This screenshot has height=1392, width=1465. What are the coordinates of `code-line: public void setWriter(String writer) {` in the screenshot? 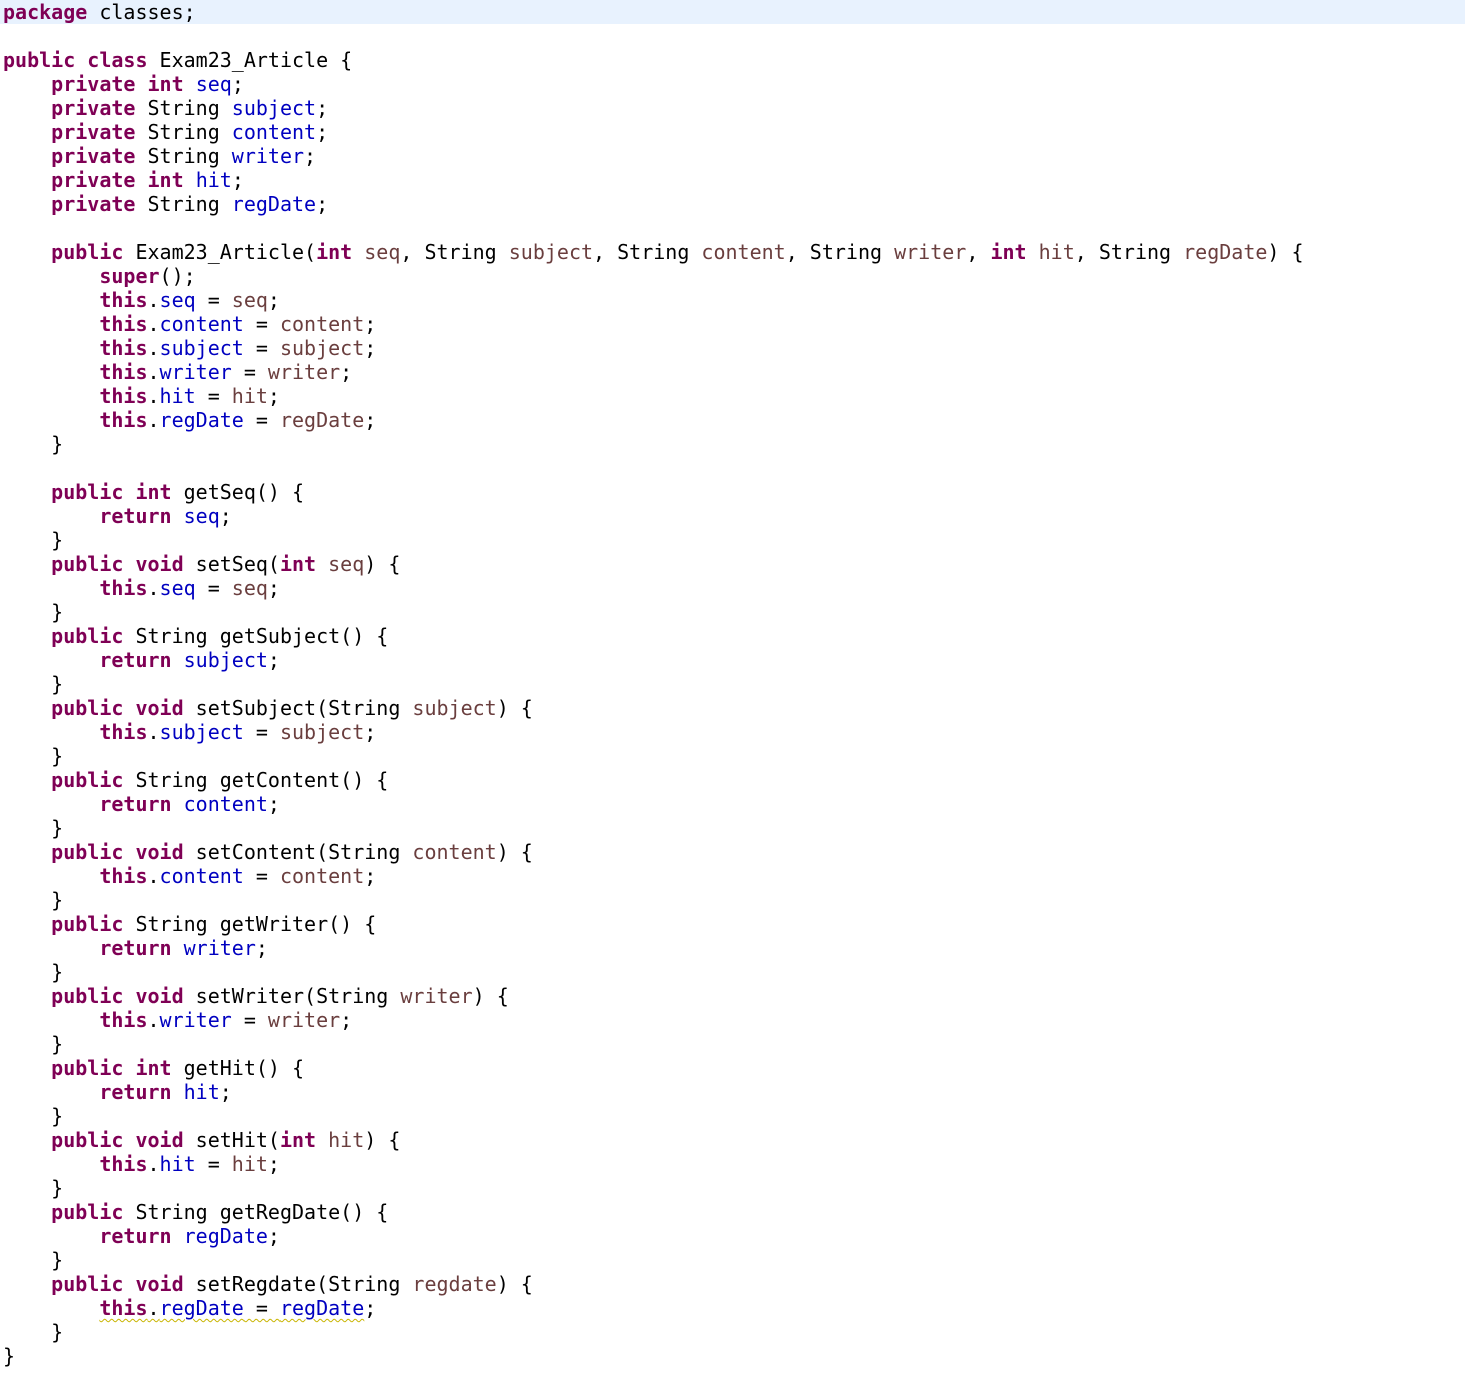 It's located at (732, 996).